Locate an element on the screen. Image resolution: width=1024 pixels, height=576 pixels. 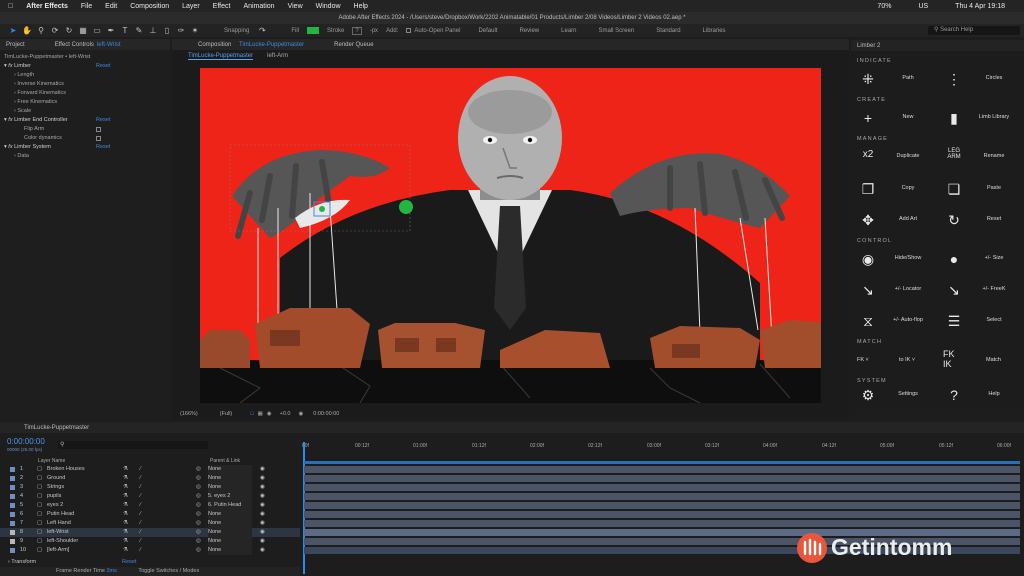
type-tool-icon: T is located at coordinates (125, 30).